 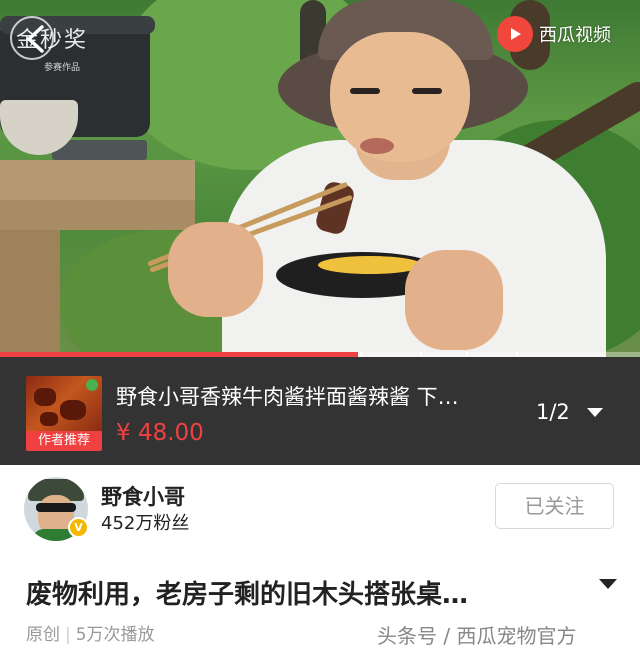 I want to click on play-count: 5万次播放, so click(x=115, y=635).